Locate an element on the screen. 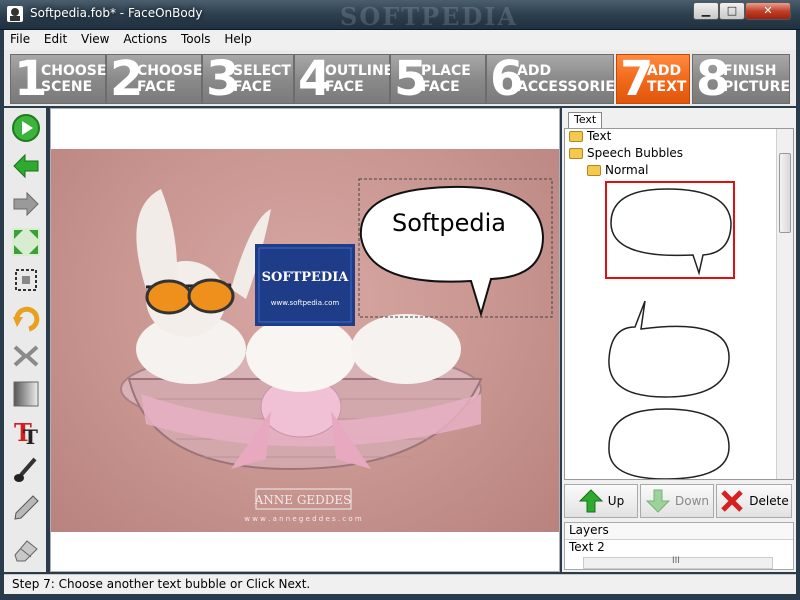  flip-icon is located at coordinates (26, 356).